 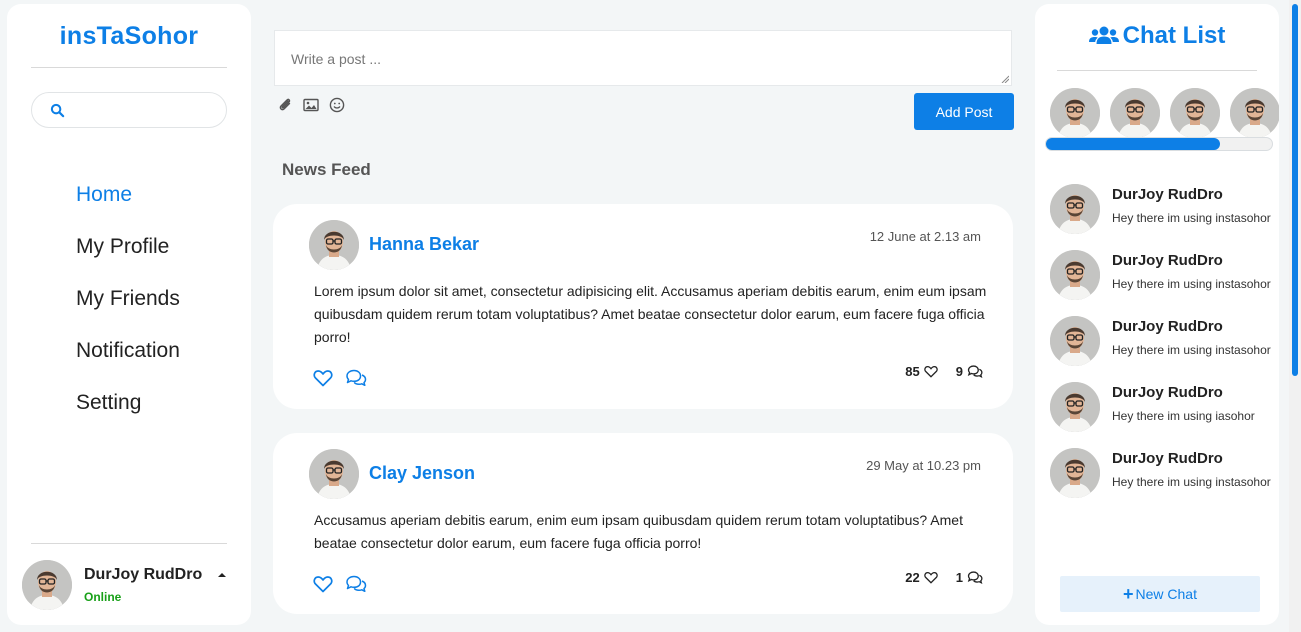 What do you see at coordinates (1160, 408) in the screenshot?
I see `chat-list-item: DurJoy RudDro Hey there im using iasohor` at bounding box center [1160, 408].